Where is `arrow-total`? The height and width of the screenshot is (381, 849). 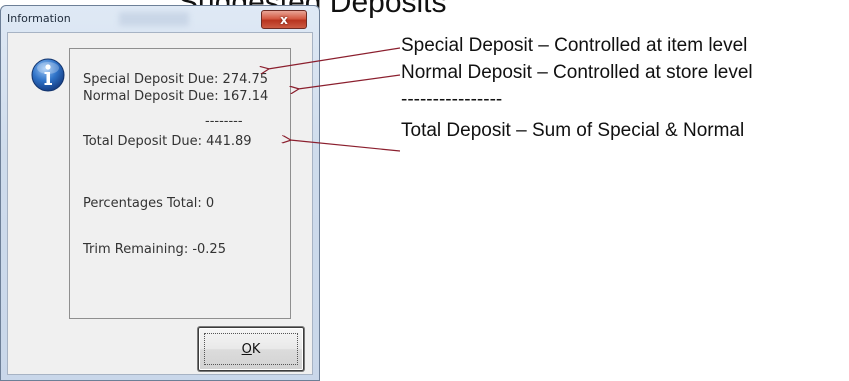 arrow-total is located at coordinates (345, 146).